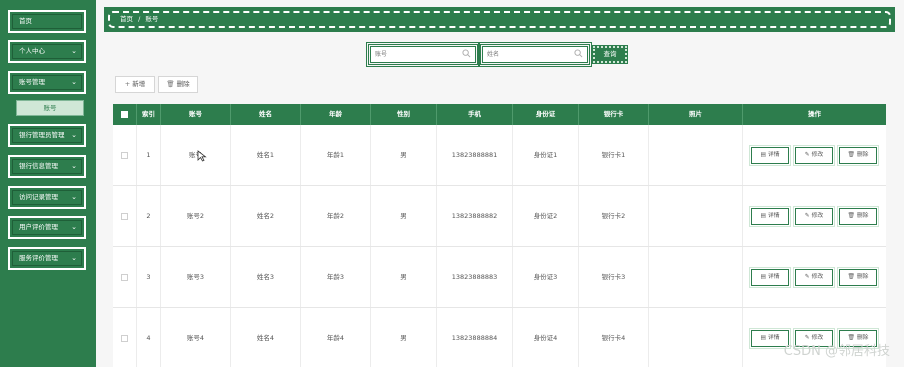  What do you see at coordinates (546, 337) in the screenshot?
I see `cell-idcard: 身份证4` at bounding box center [546, 337].